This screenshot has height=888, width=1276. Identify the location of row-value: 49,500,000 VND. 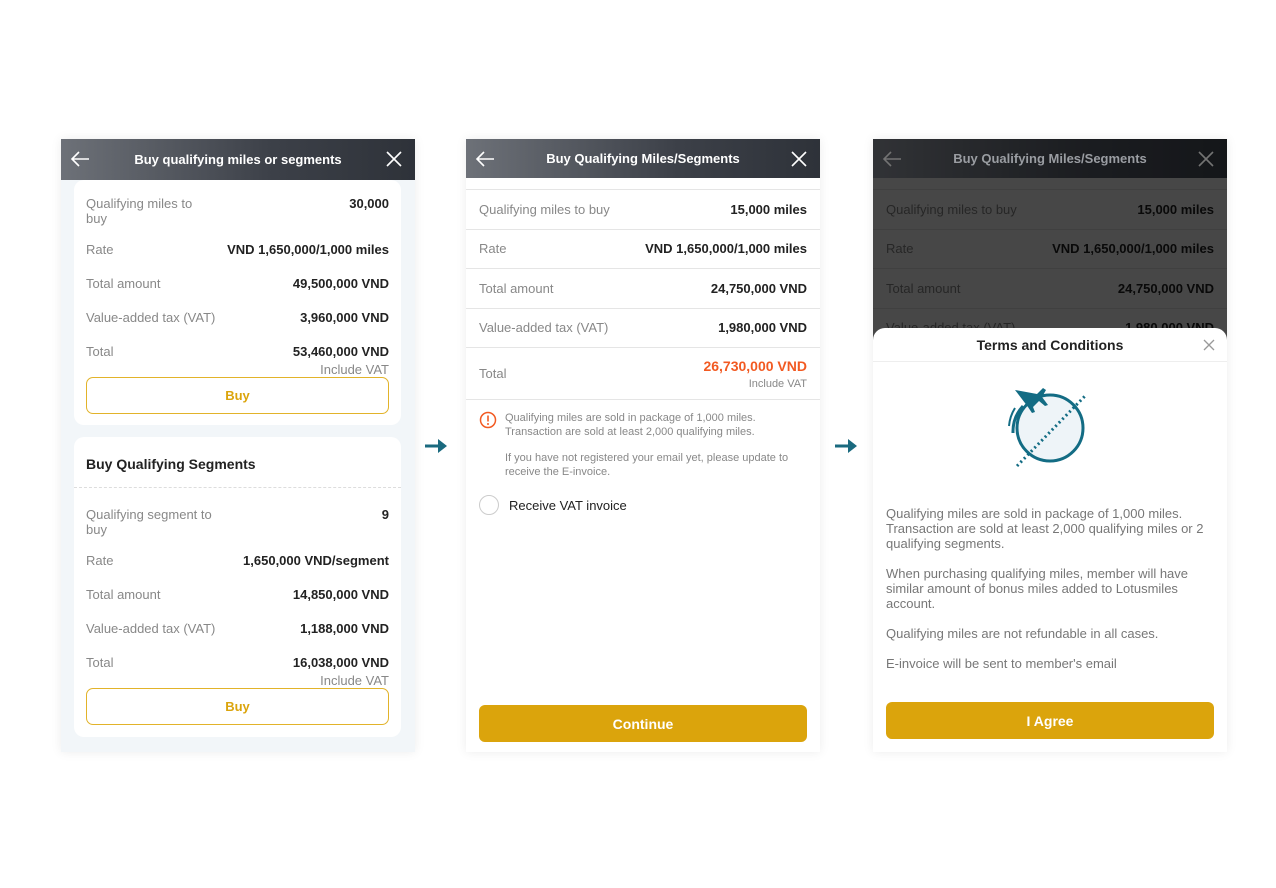
(340, 283).